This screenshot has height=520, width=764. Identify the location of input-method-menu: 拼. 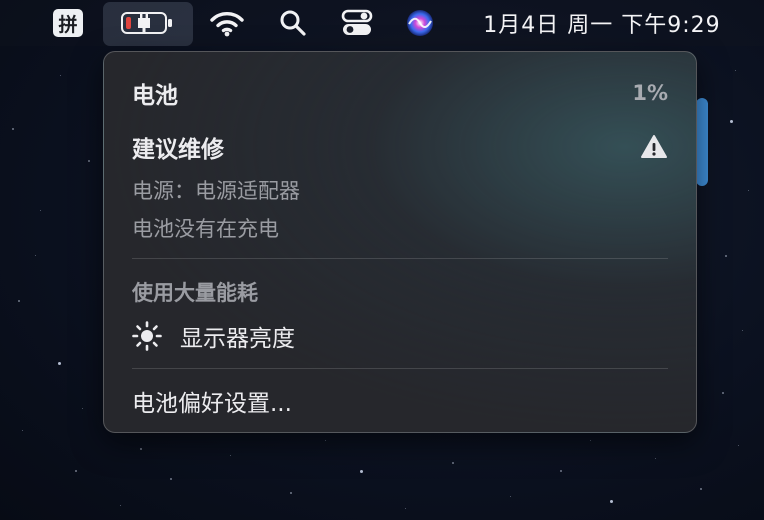
(68, 23).